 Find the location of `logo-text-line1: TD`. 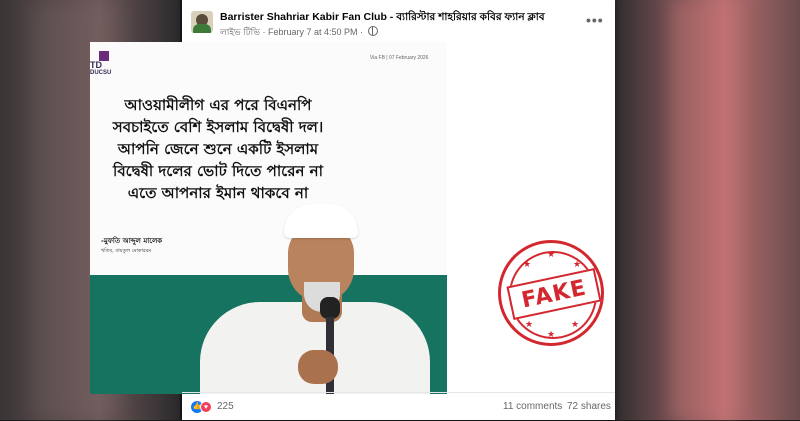

logo-text-line1: TD is located at coordinates (96, 65).